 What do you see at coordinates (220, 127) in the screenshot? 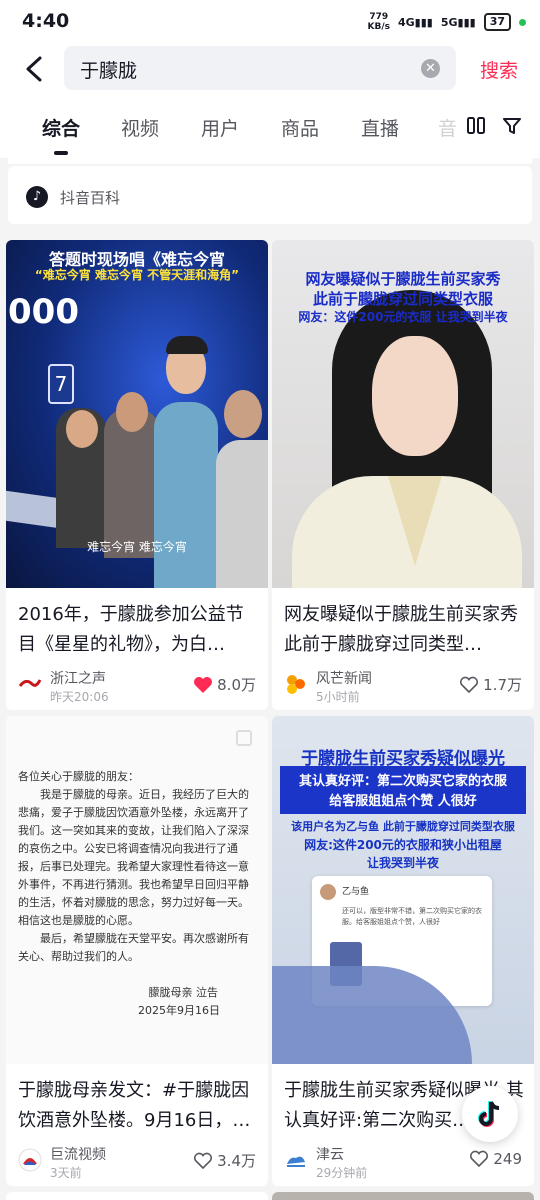
I see `tab-user: 用户` at bounding box center [220, 127].